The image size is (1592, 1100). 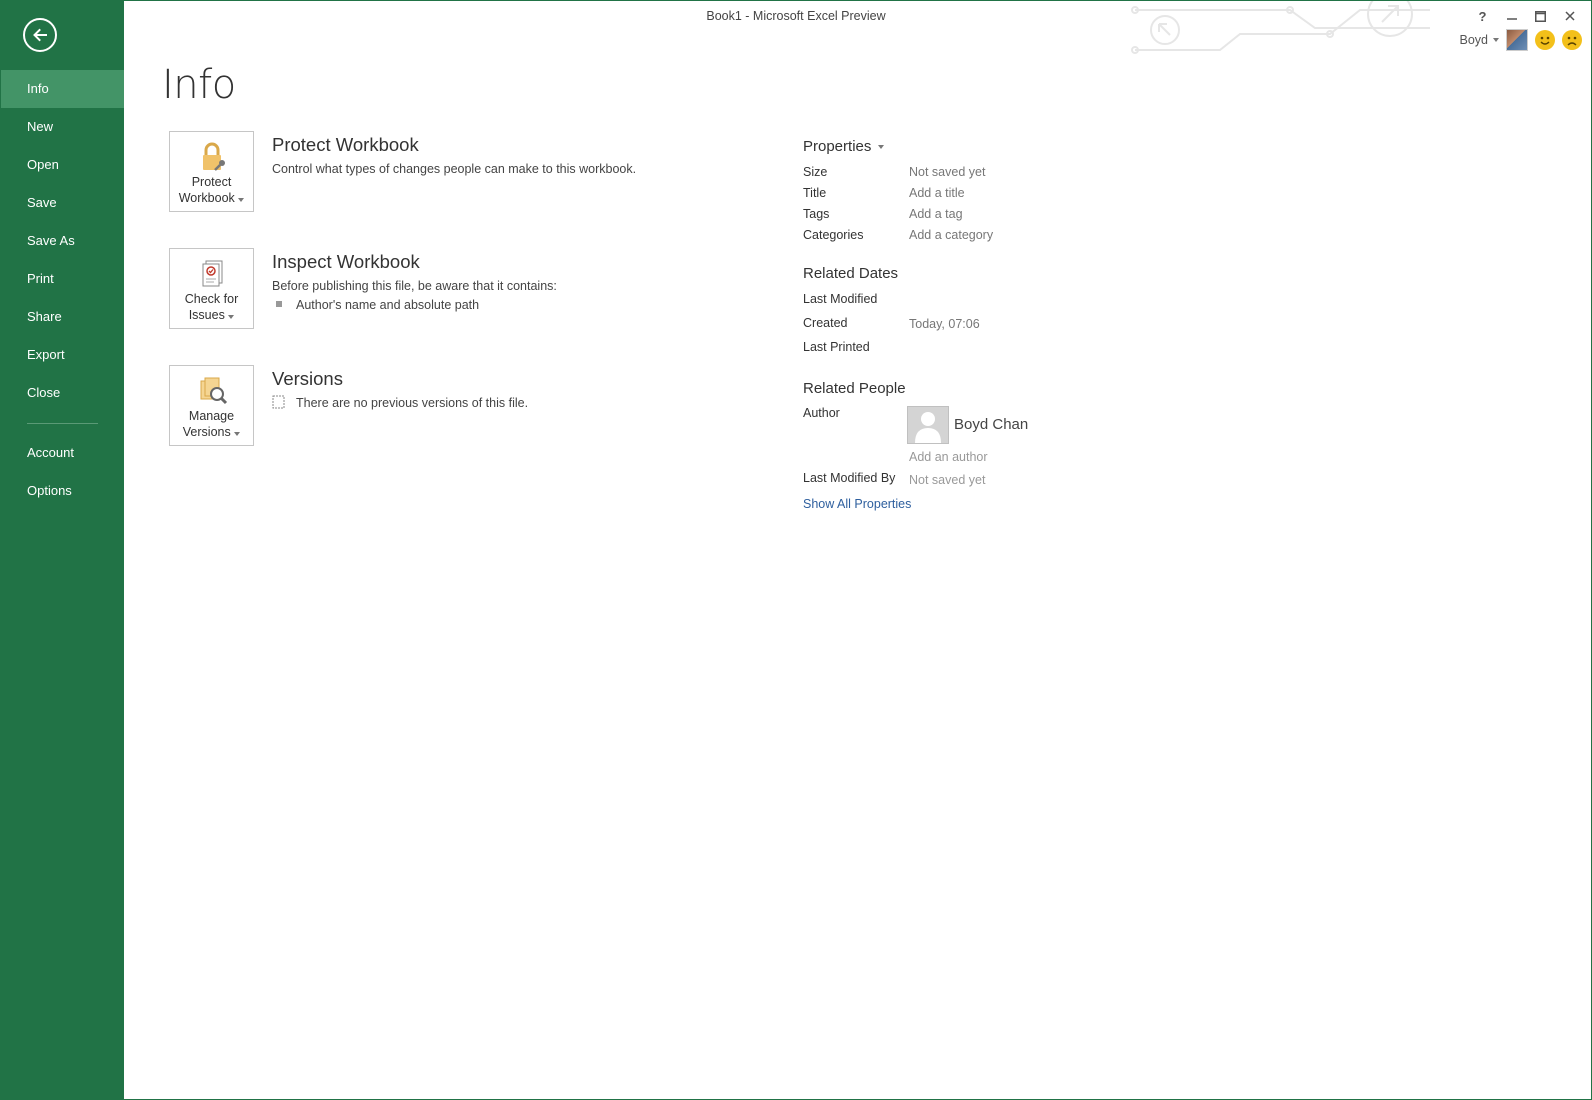 I want to click on nav-share: Share, so click(x=62, y=317).